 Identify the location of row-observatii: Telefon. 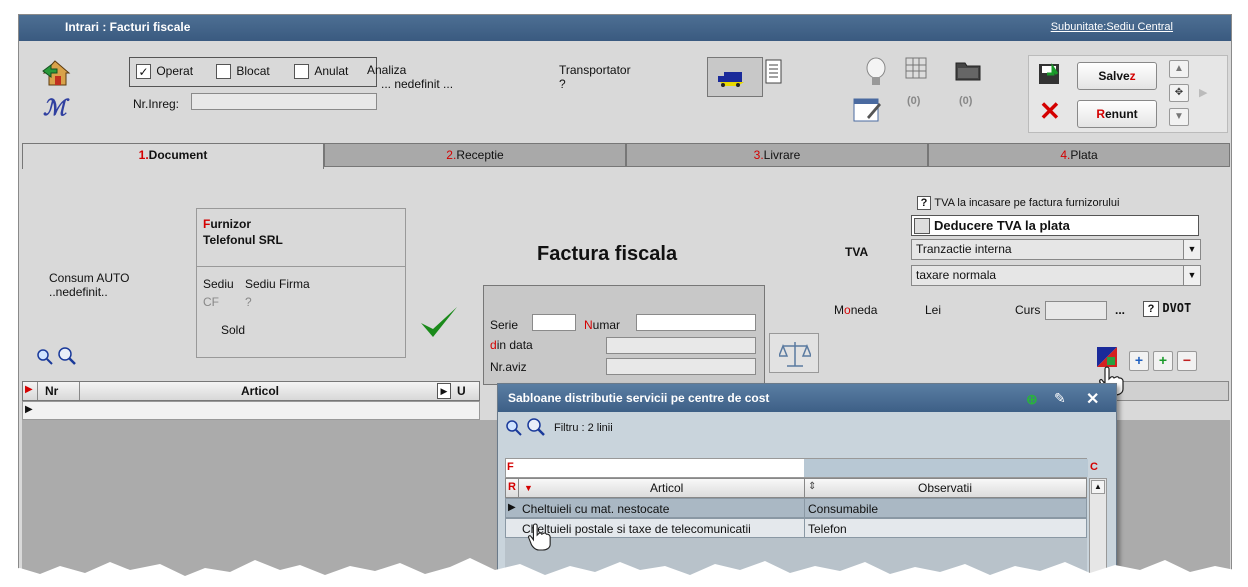
(827, 529).